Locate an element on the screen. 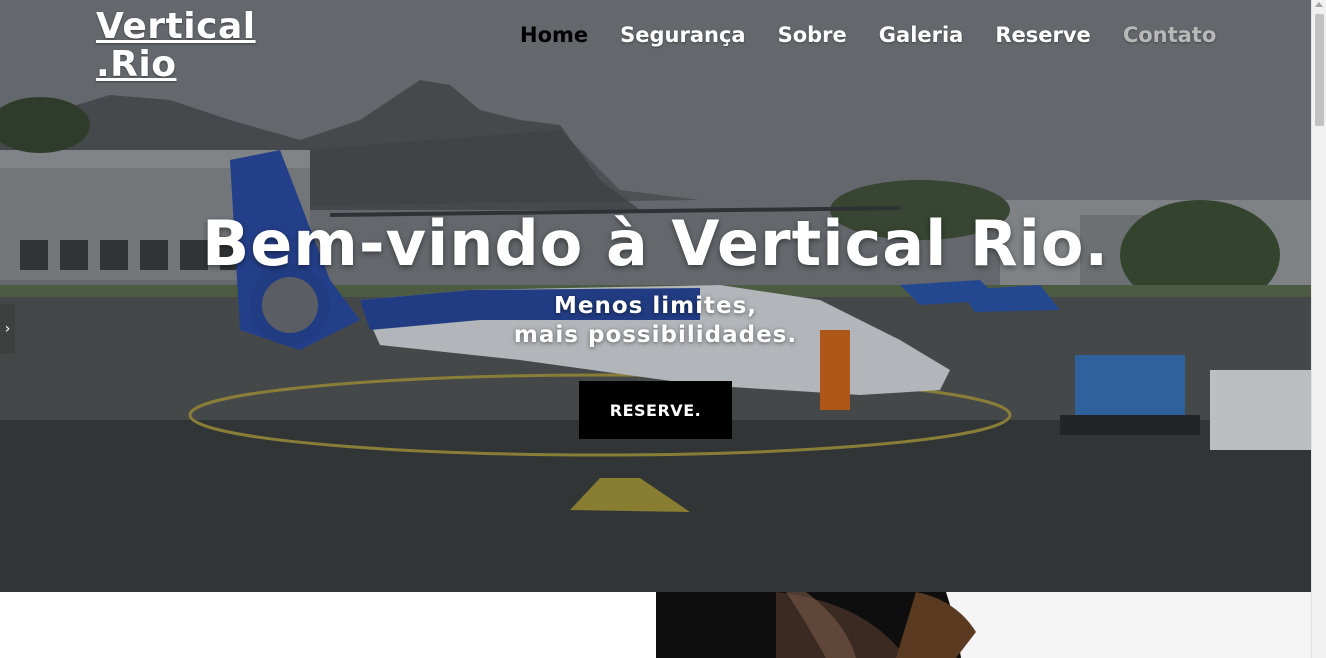  logo-line-1: Vertical is located at coordinates (176, 26).